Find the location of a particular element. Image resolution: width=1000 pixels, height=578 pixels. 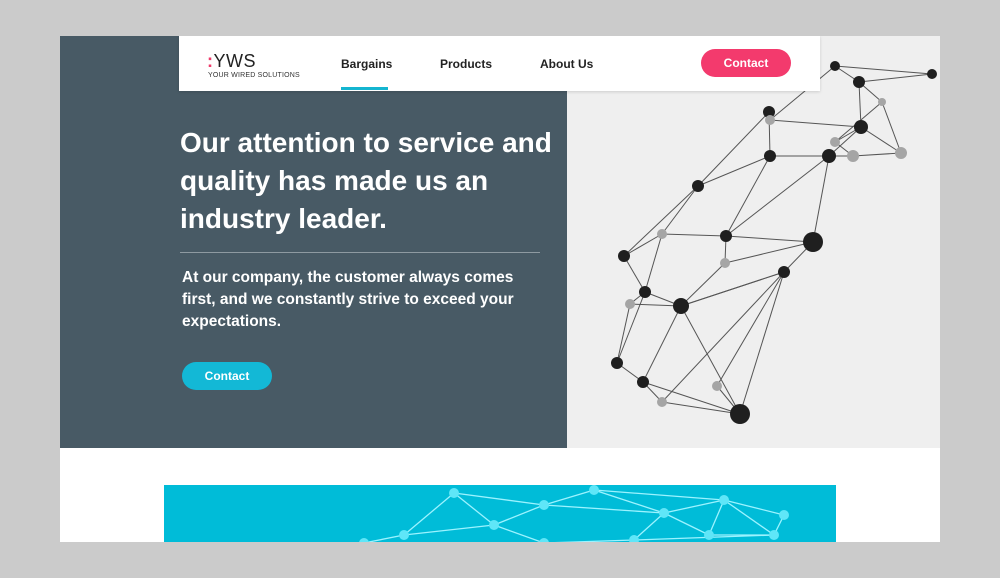

nav-link-about-us: About Us is located at coordinates (566, 64).